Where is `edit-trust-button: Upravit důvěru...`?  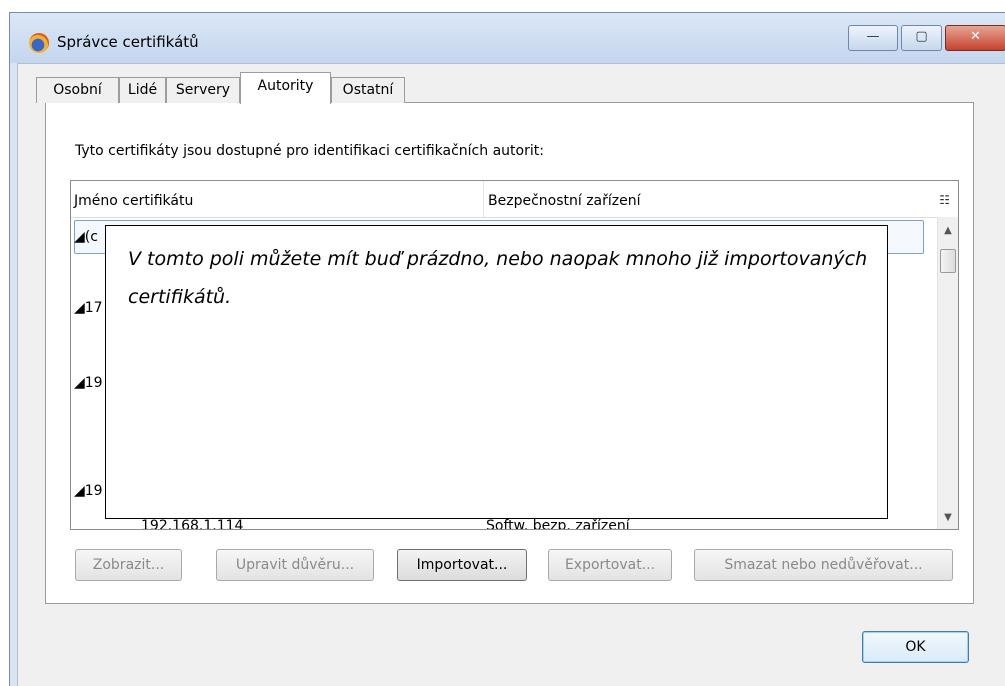 edit-trust-button: Upravit důvěru... is located at coordinates (295, 565).